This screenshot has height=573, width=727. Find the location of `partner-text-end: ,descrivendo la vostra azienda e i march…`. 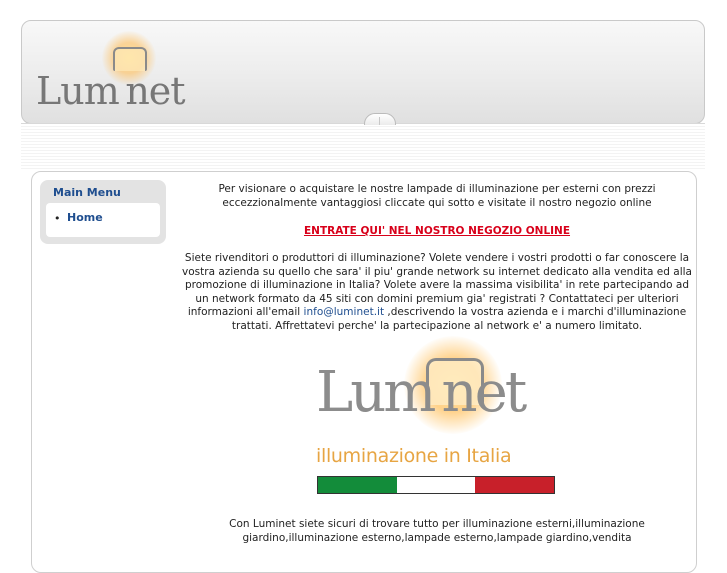

partner-text-end: ,descrivendo la vostra azienda e i march… is located at coordinates (459, 319).